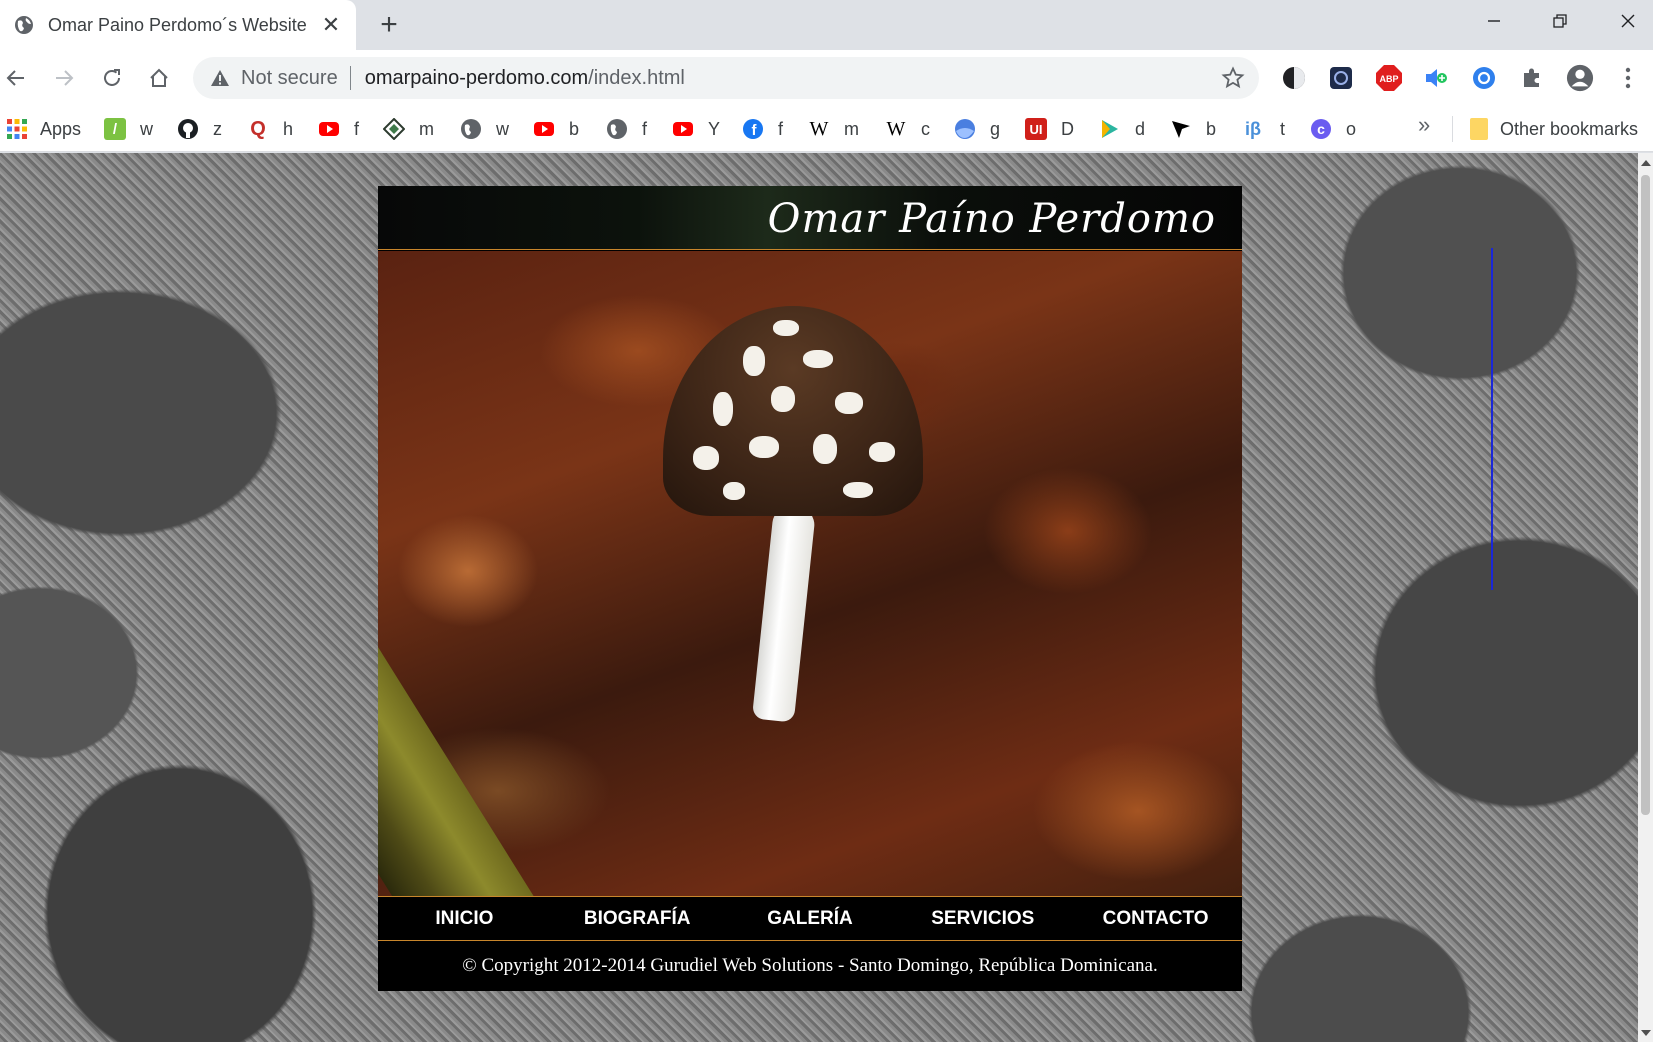  I want to click on diamond-logo-icon, so click(394, 129).